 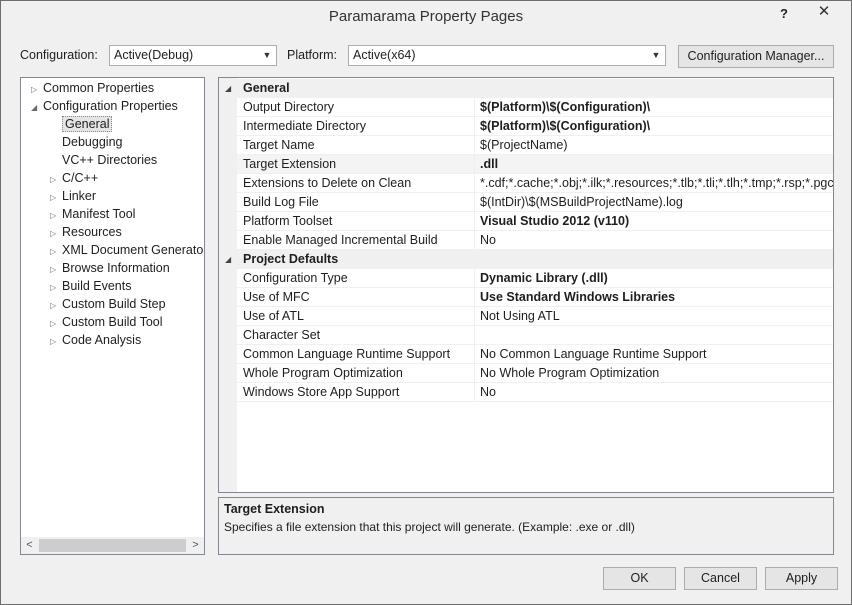 I want to click on property-name: Character Set, so click(x=356, y=335).